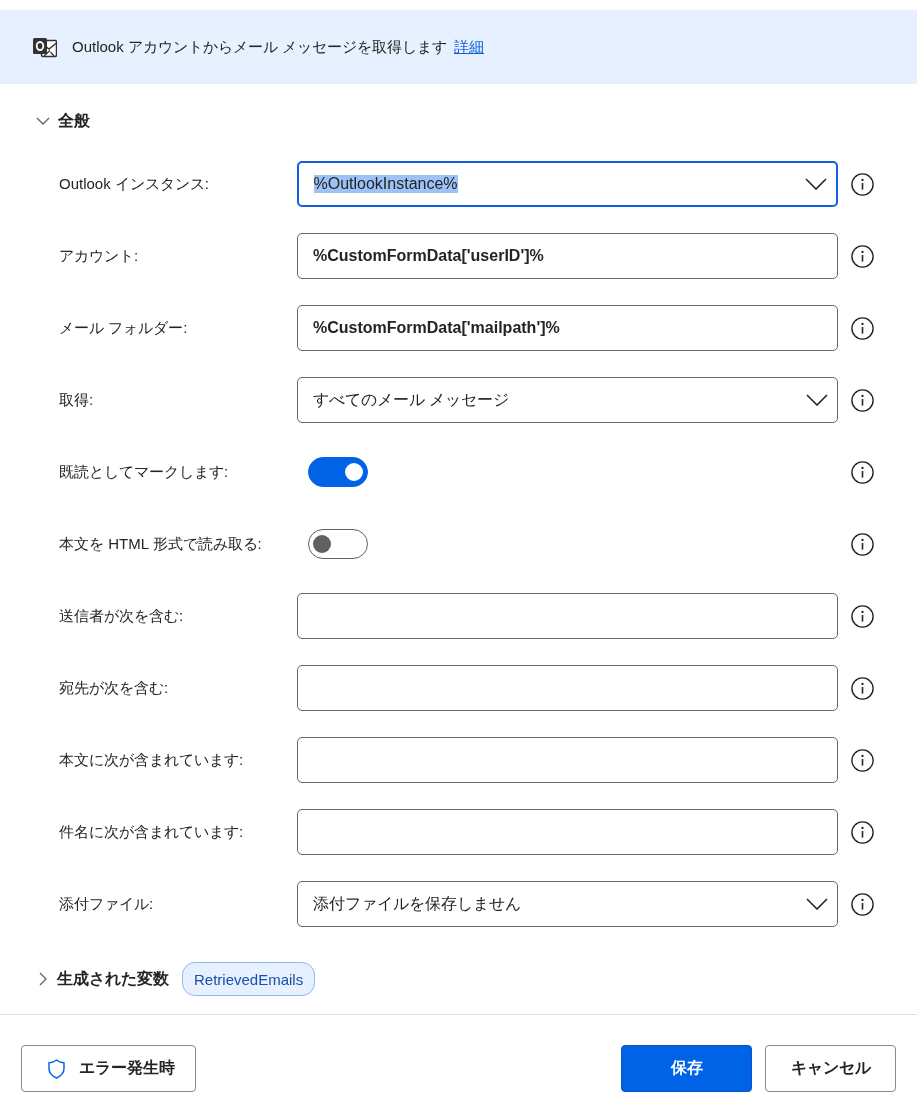 The image size is (917, 1112). I want to click on dropdown-field: 添付ファイルを保存しません, so click(567, 904).